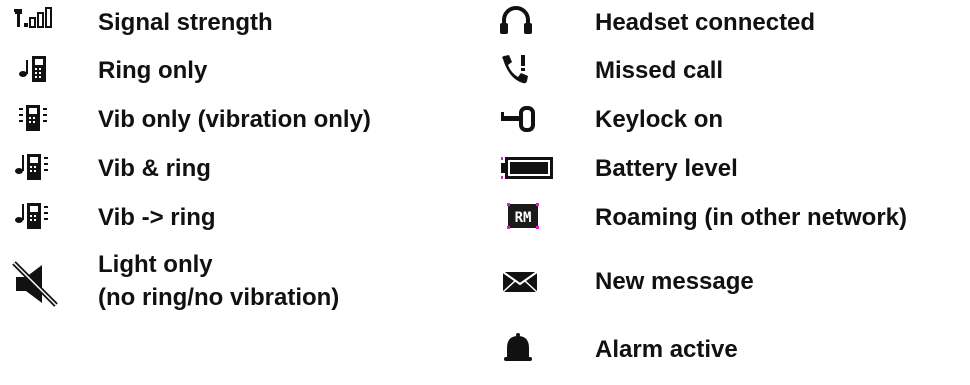 Image resolution: width=970 pixels, height=385 pixels. Describe the element at coordinates (527, 71) in the screenshot. I see `missed-call-icon` at that location.